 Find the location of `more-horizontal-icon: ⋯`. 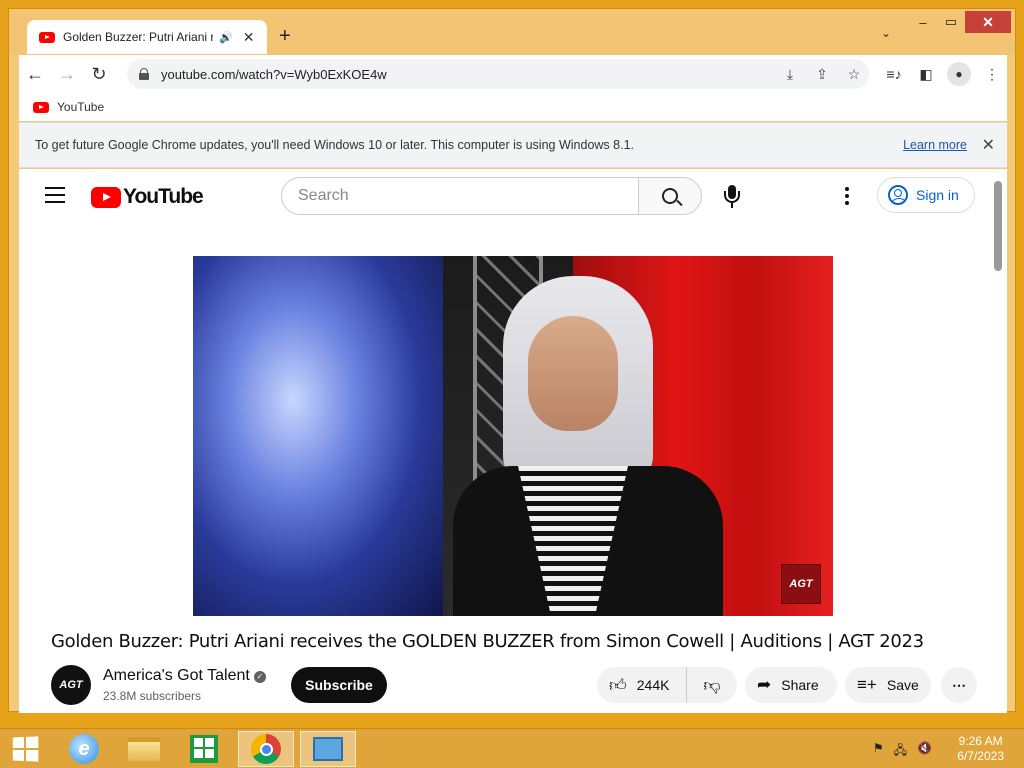

more-horizontal-icon: ⋯ is located at coordinates (959, 684).